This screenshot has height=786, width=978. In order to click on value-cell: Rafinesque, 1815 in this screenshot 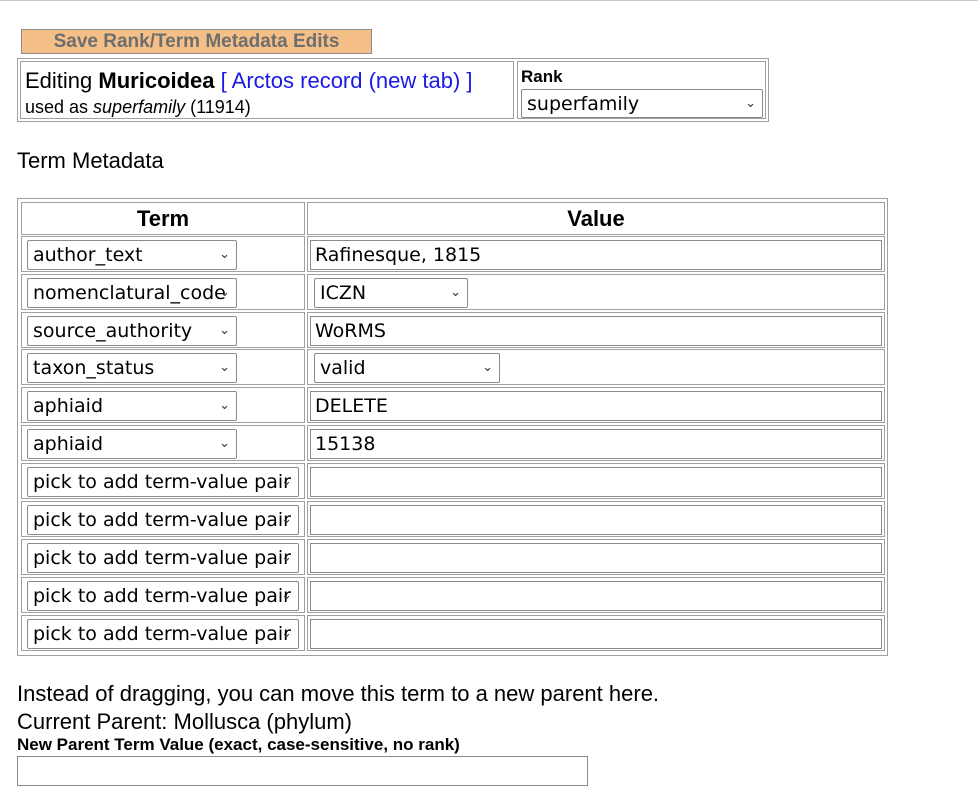, I will do `click(596, 254)`.